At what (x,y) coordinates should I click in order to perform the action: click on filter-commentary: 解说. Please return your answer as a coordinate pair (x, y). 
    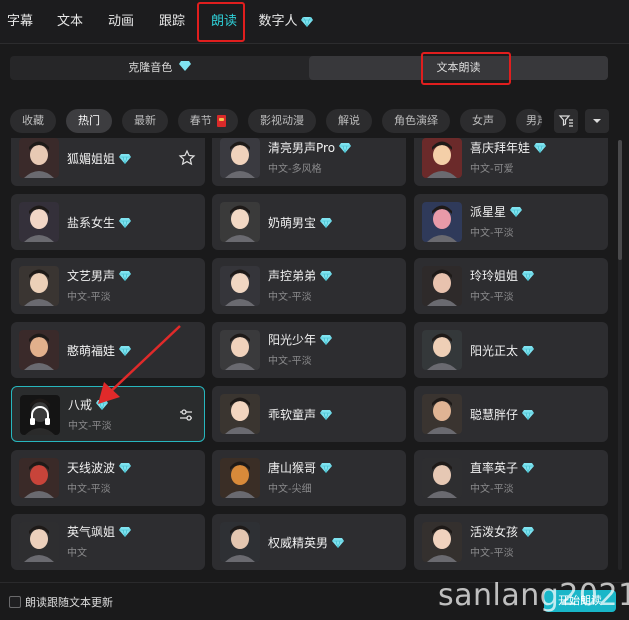
    Looking at the image, I should click on (349, 121).